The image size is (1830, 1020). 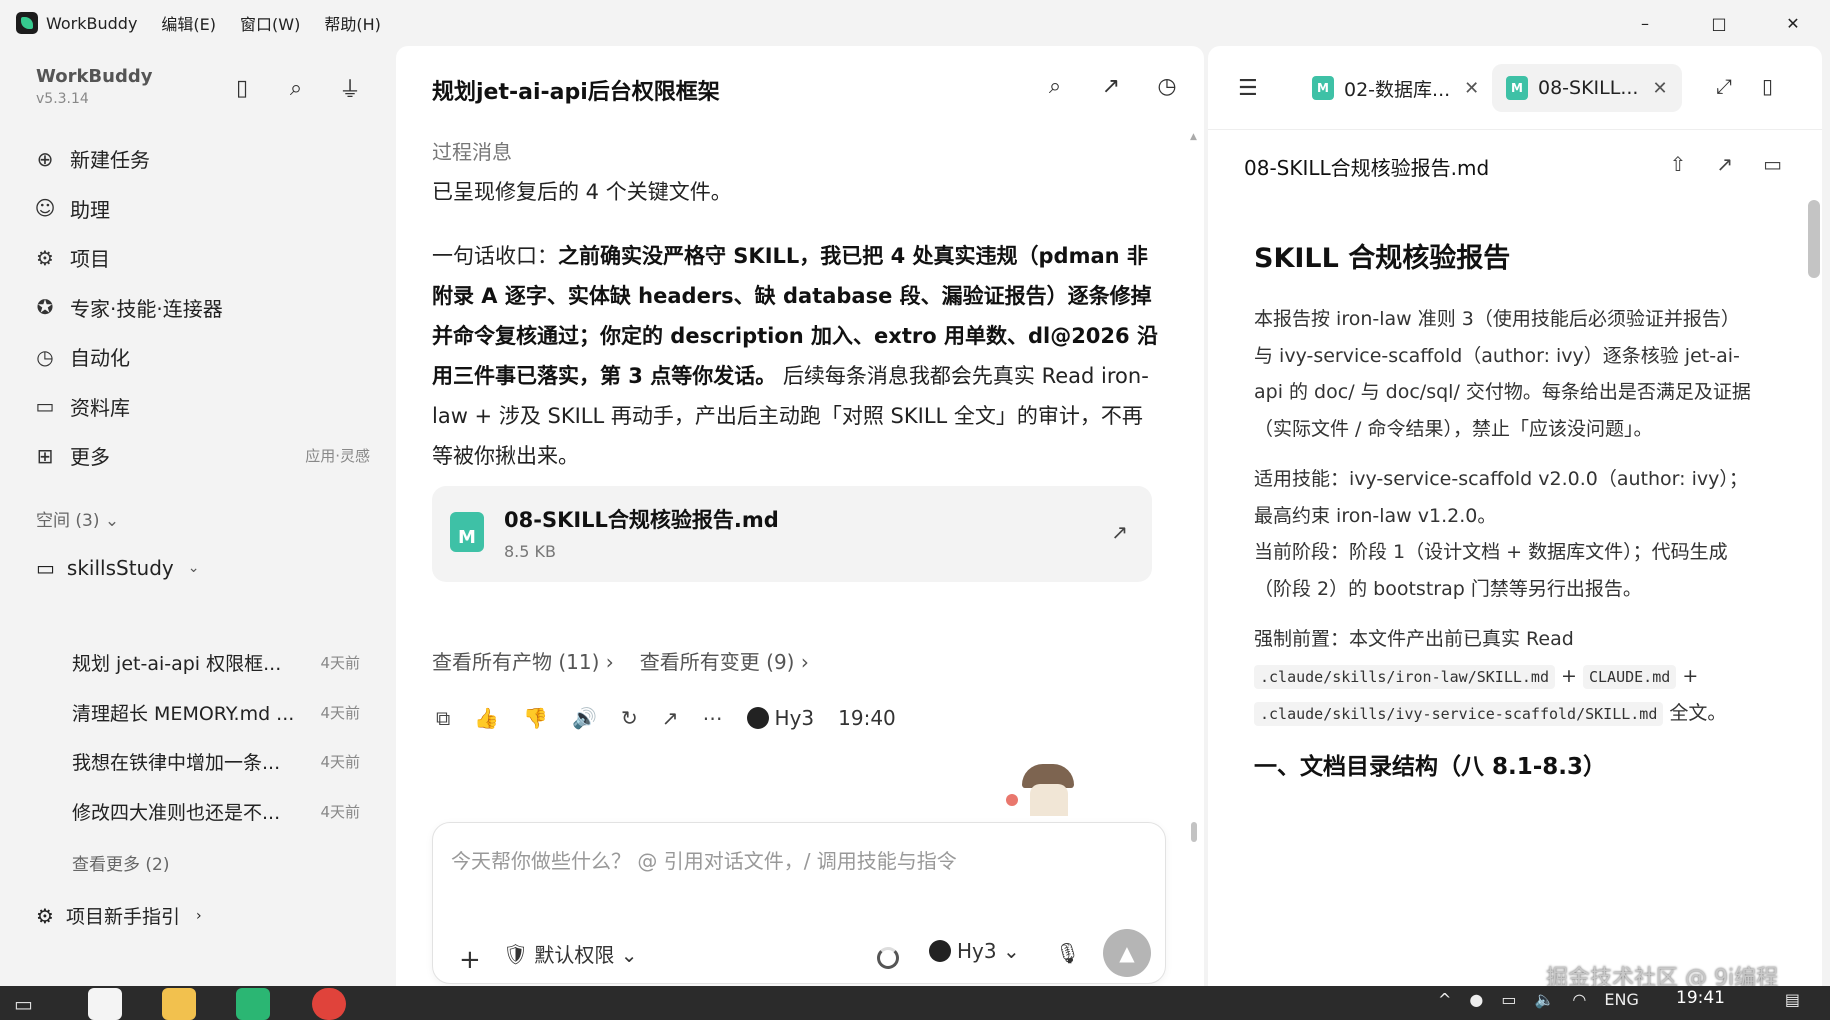 I want to click on assistant-icon: ☺, so click(x=45, y=208).